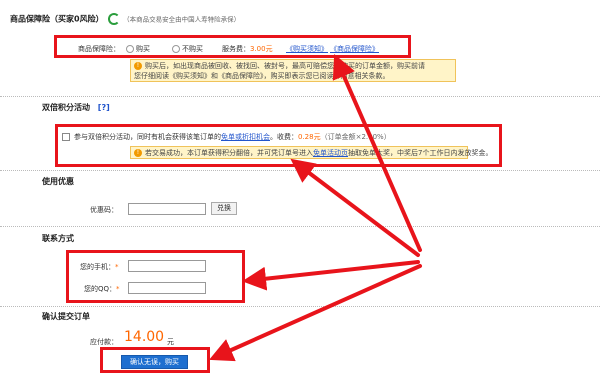 This screenshot has height=382, width=600. What do you see at coordinates (355, 207) in the screenshot?
I see `arrow-to-double-points` at bounding box center [355, 207].